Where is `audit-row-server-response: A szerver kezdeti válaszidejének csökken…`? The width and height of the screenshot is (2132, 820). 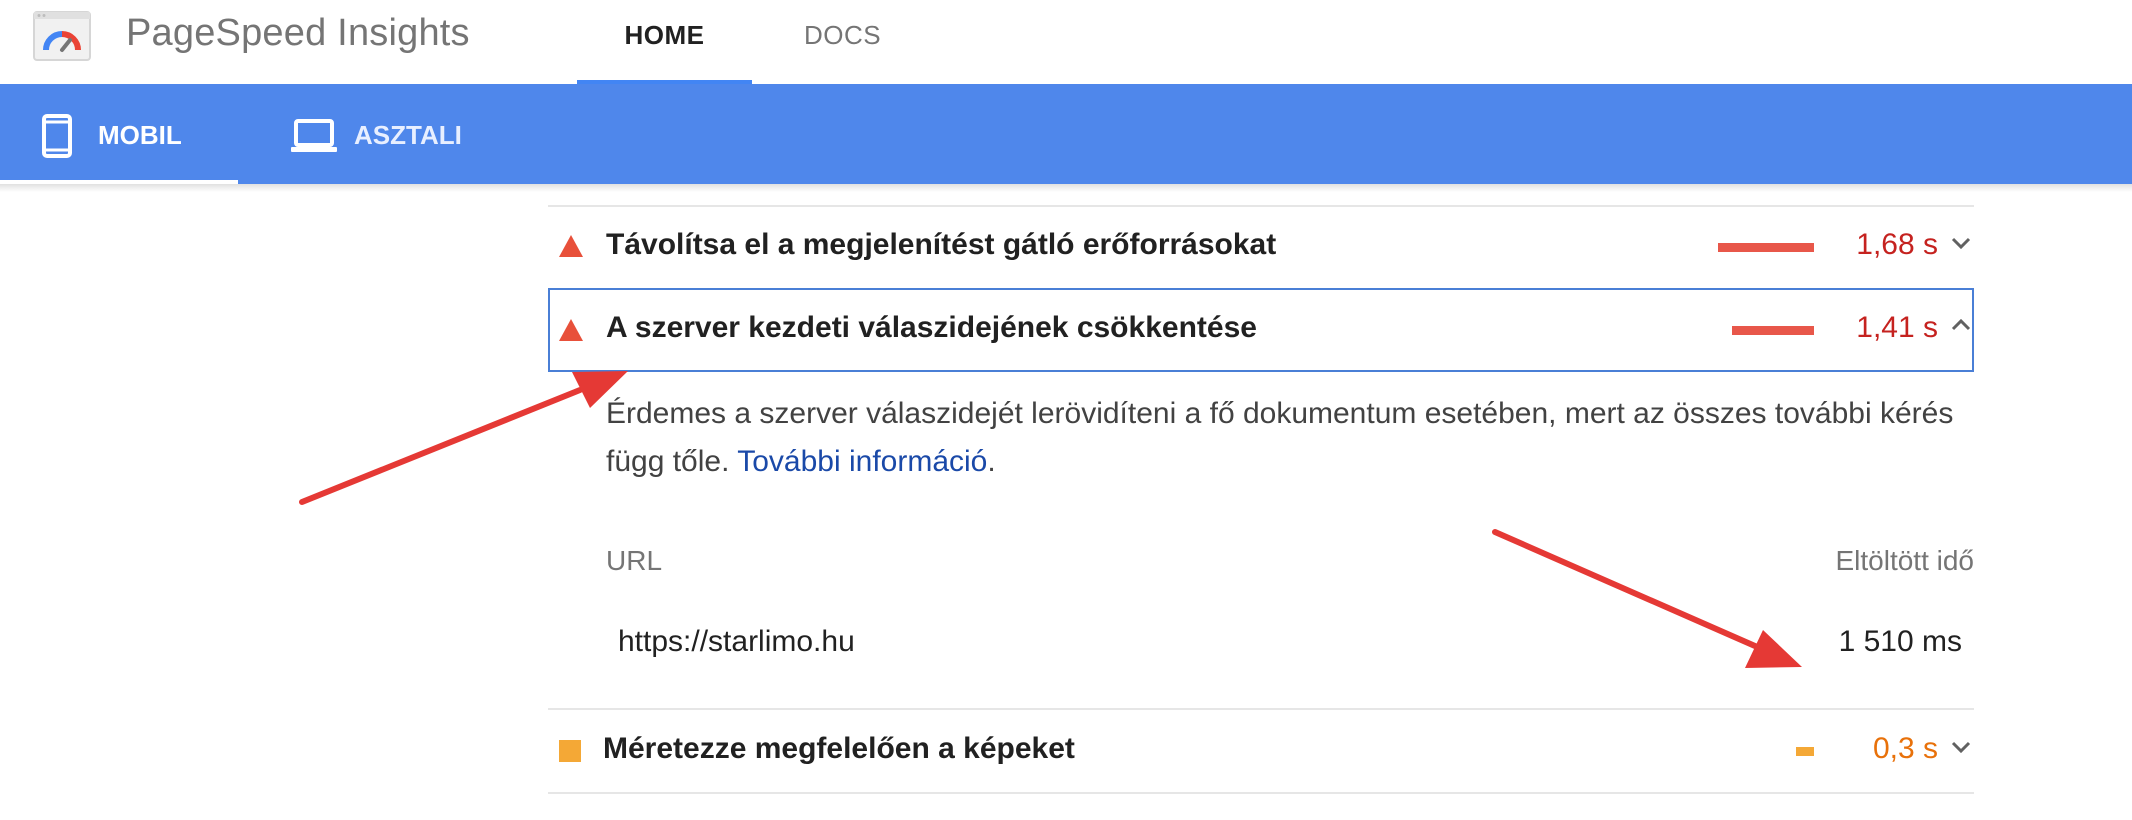 audit-row-server-response: A szerver kezdeti válaszidejének csökken… is located at coordinates (1261, 330).